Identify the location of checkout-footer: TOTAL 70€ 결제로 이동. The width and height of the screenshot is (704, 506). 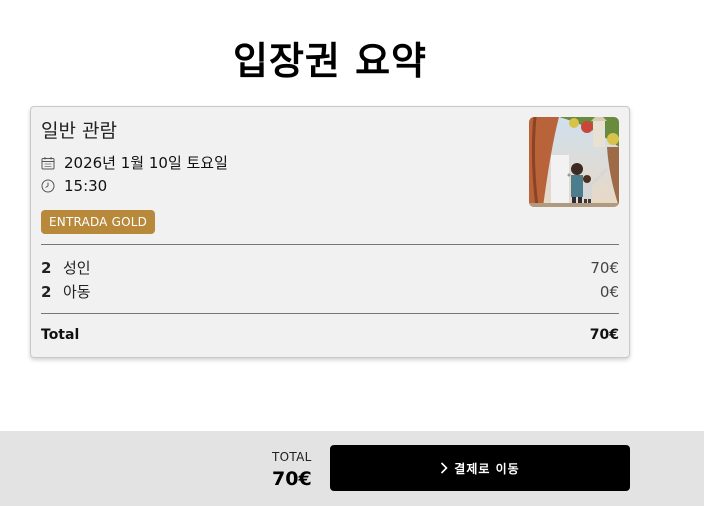
(352, 468).